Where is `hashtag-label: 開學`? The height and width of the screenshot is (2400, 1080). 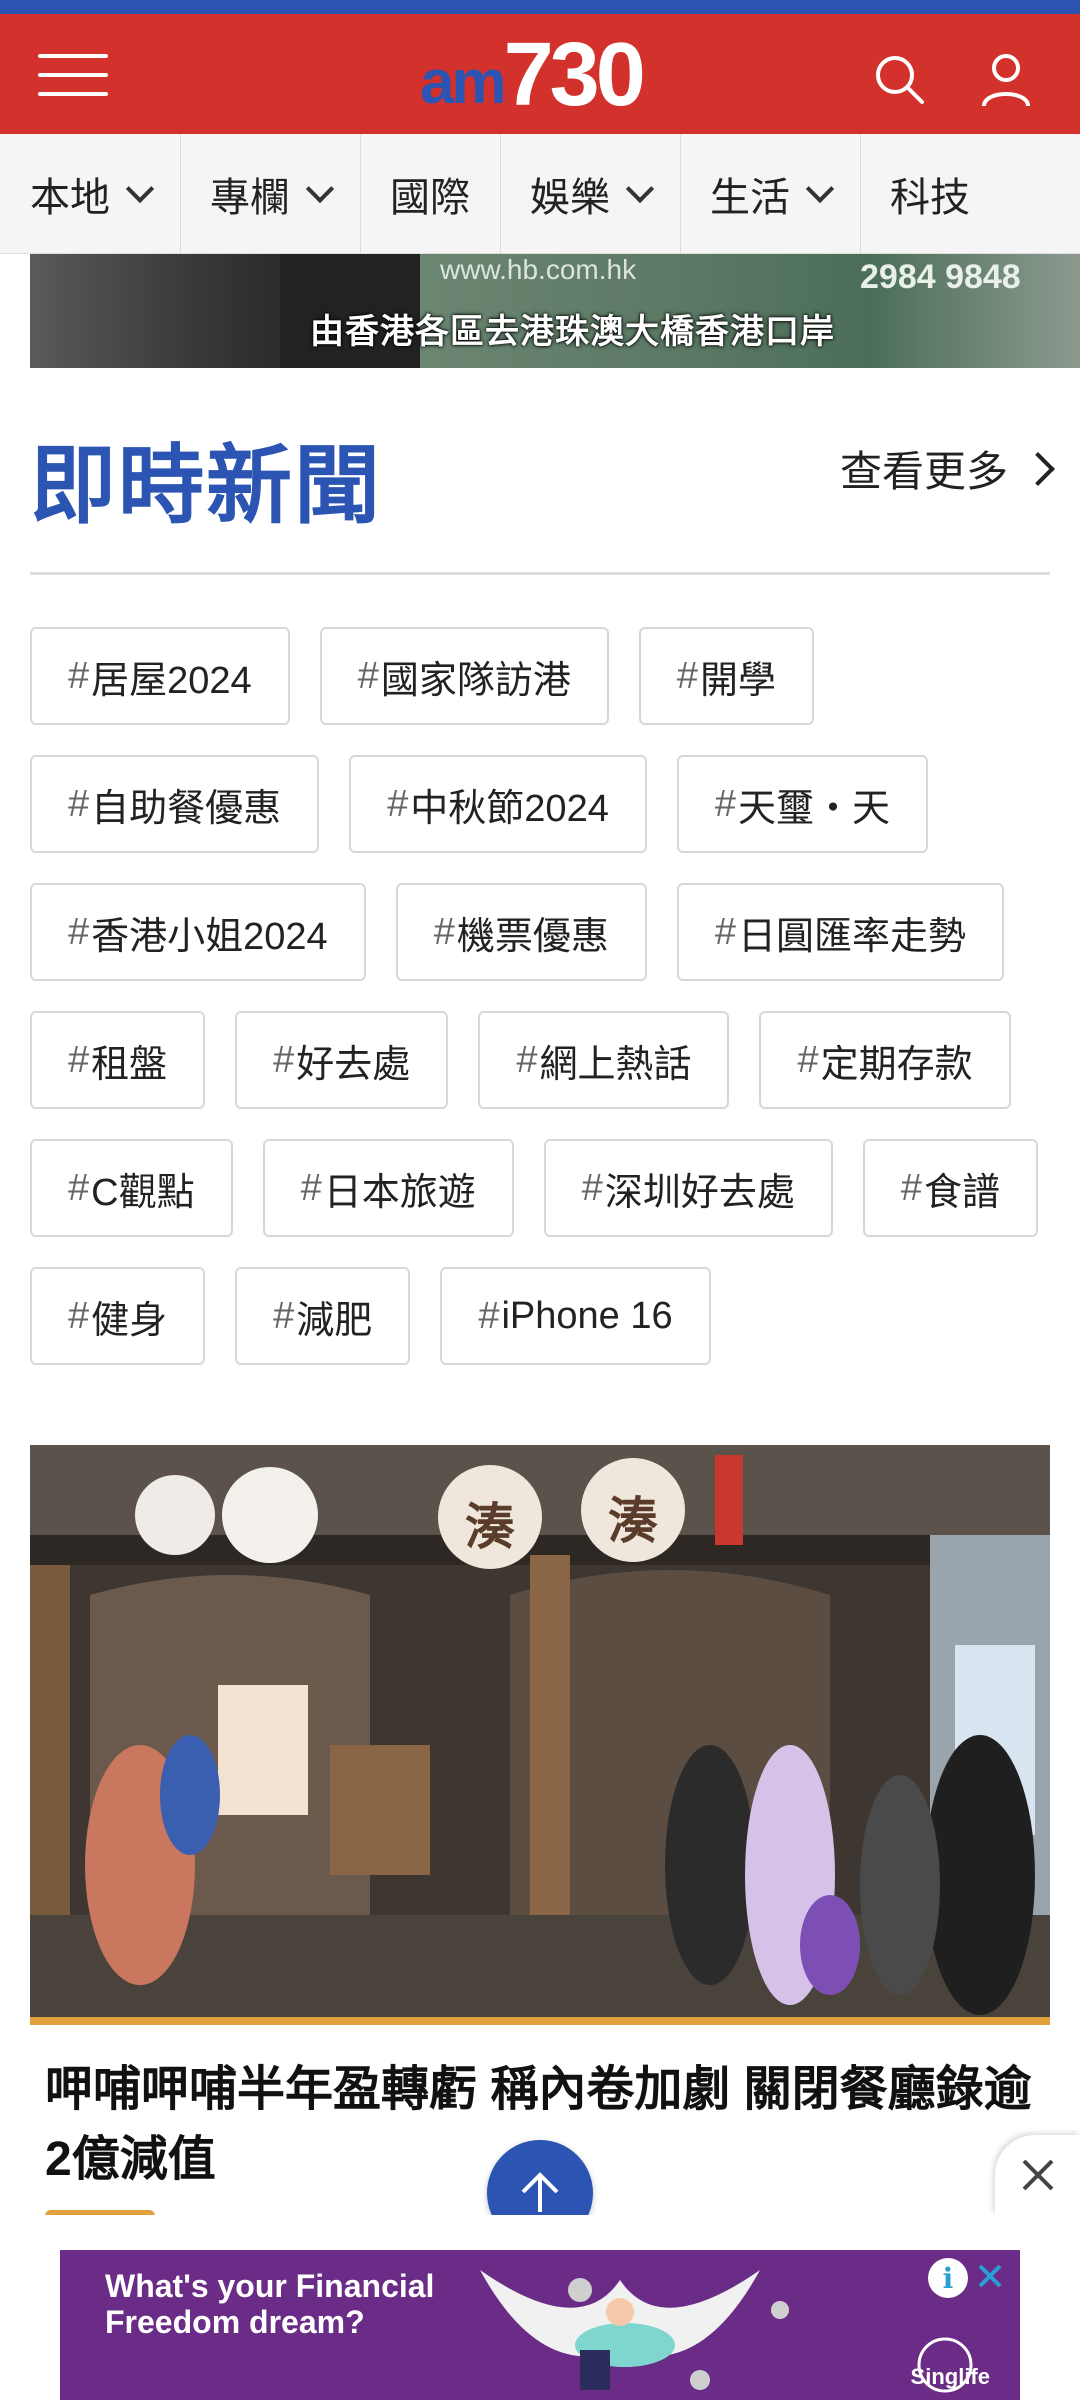 hashtag-label: 開學 is located at coordinates (737, 680).